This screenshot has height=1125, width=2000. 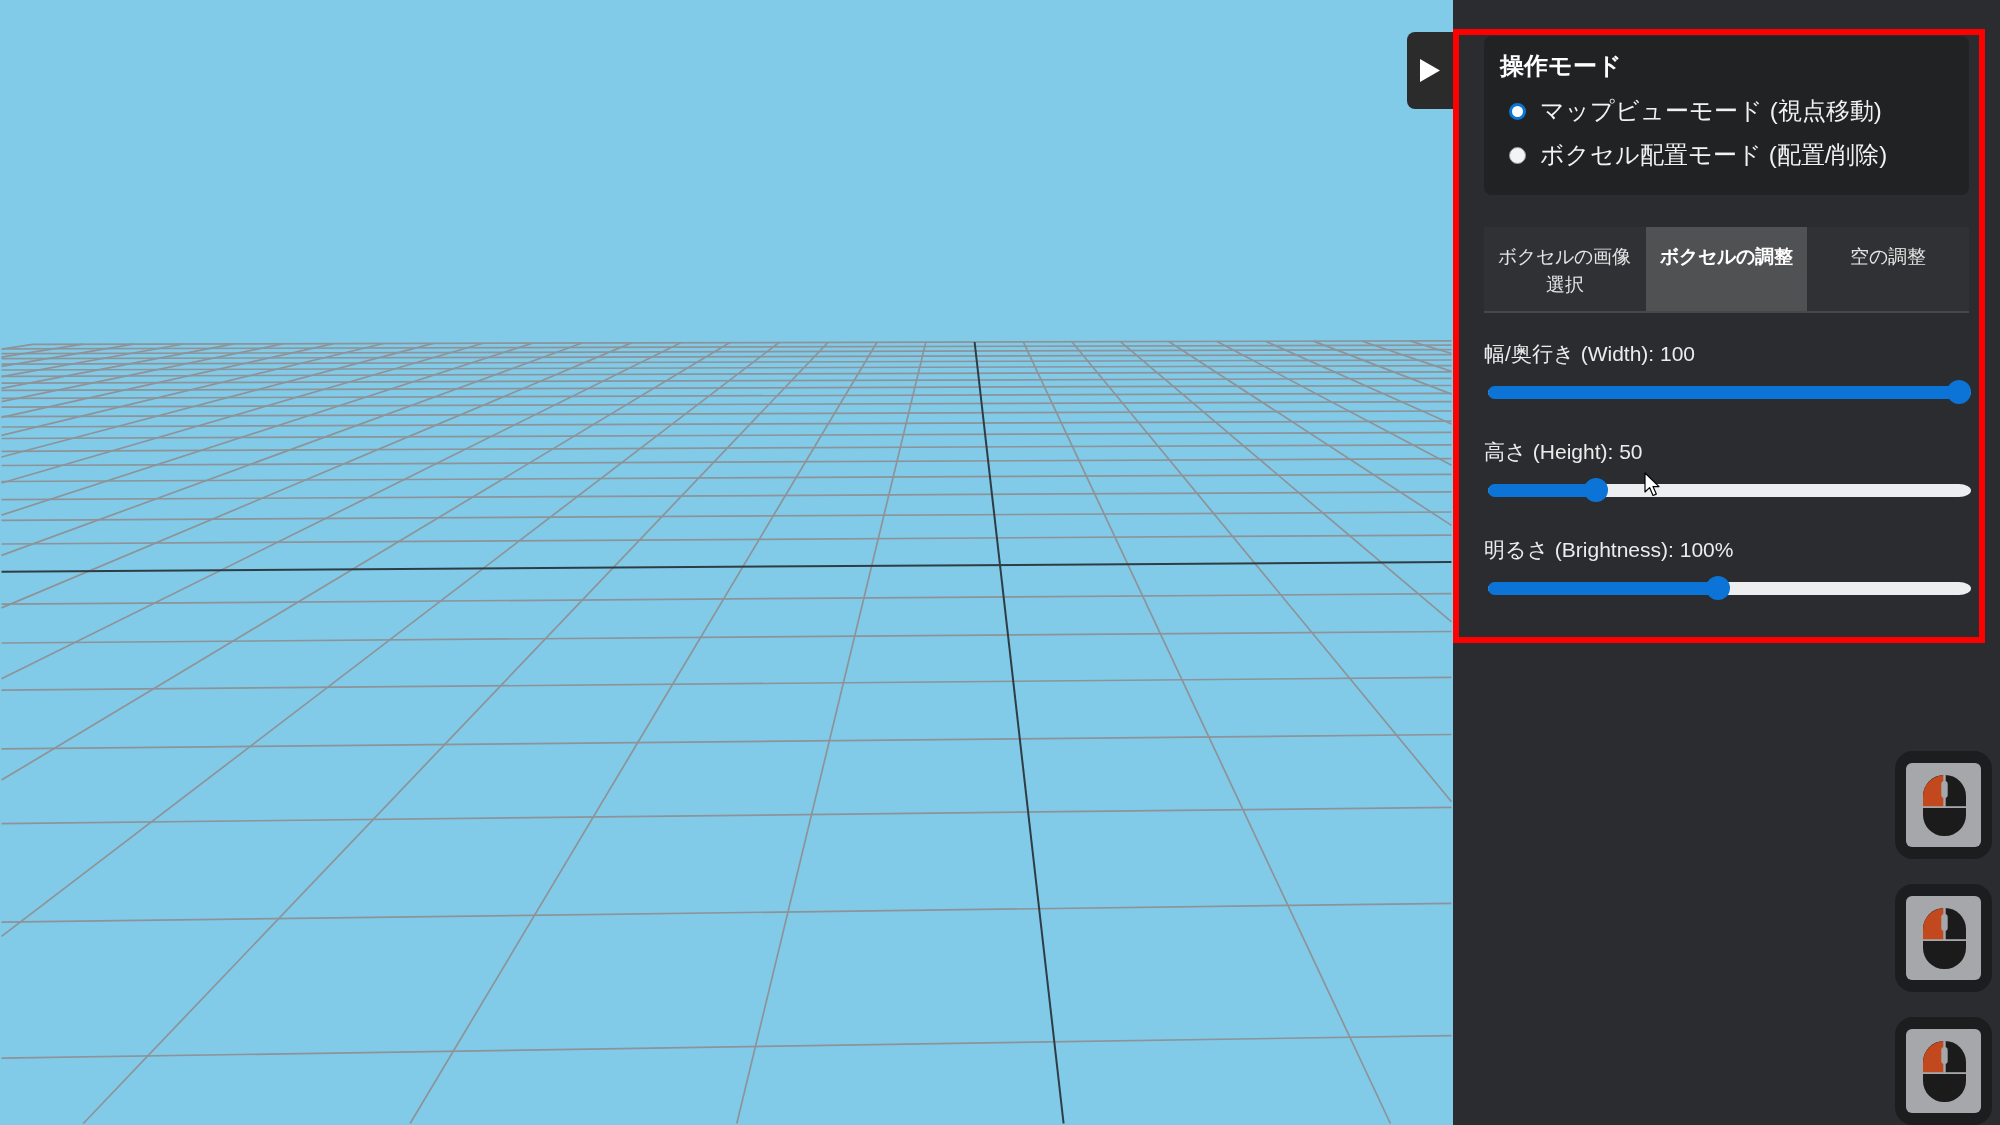 What do you see at coordinates (1653, 485) in the screenshot?
I see `pointer-cursor-icon` at bounding box center [1653, 485].